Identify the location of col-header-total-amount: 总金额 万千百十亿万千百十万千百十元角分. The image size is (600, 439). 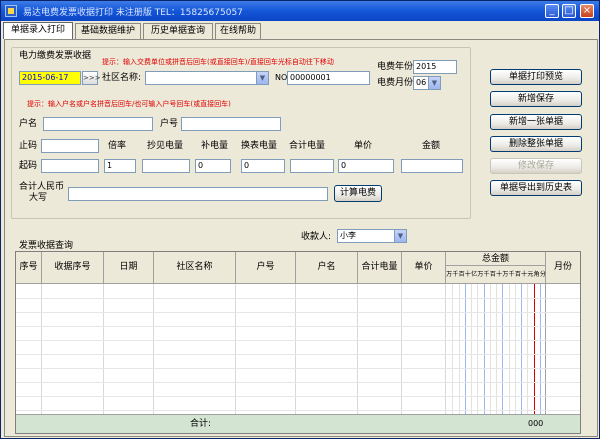
(496, 268).